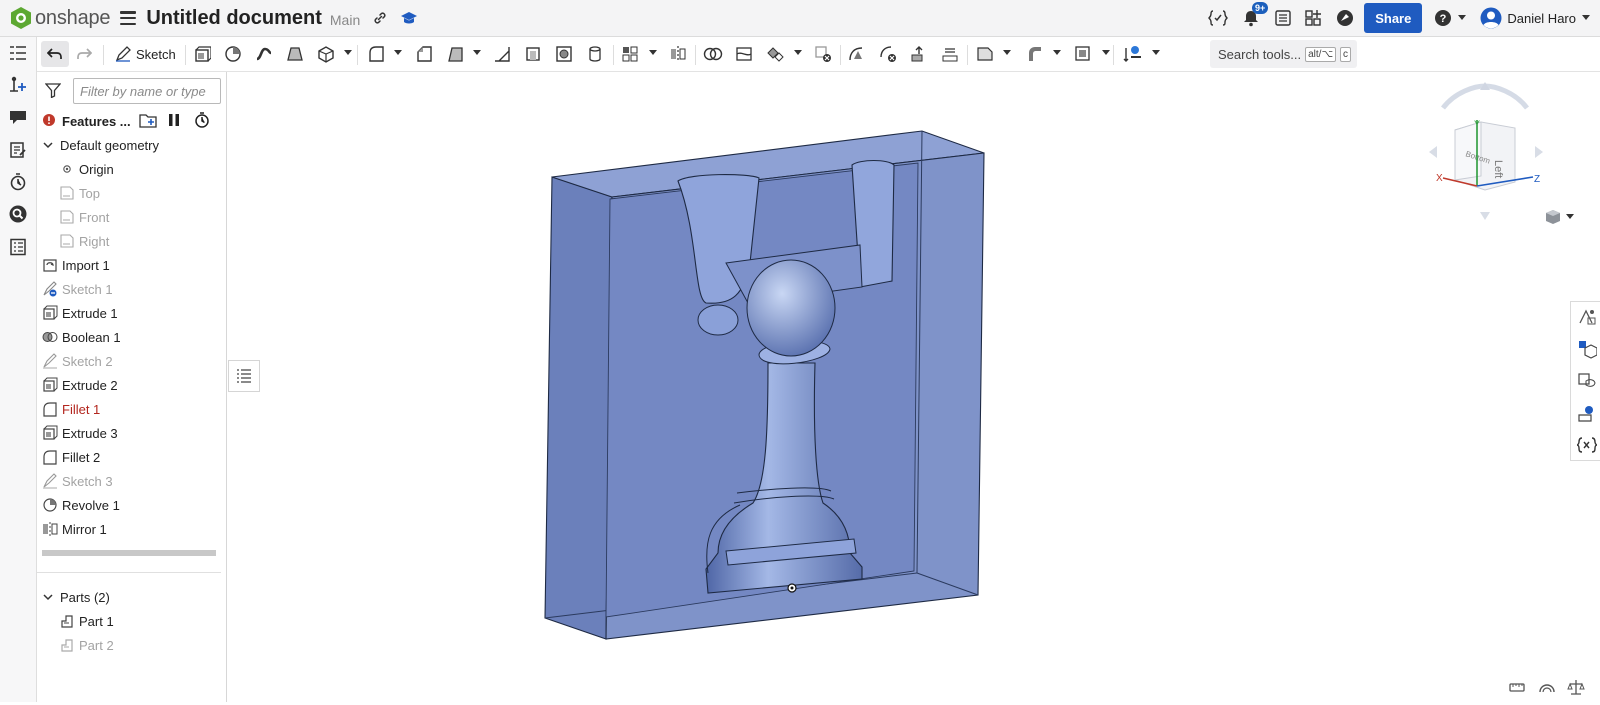 The image size is (1600, 705). I want to click on measure-tools-icon, so click(1133, 54).